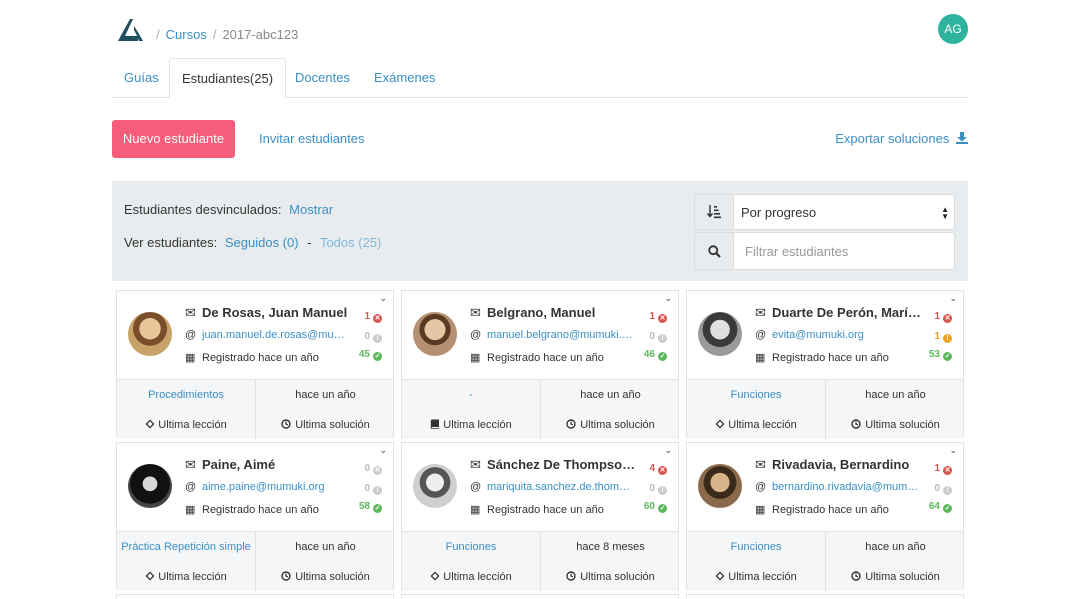 This screenshot has height=599, width=1080. What do you see at coordinates (267, 335) in the screenshot?
I see `student-email: @ juan.manuel.de.rosas@mumuki.org` at bounding box center [267, 335].